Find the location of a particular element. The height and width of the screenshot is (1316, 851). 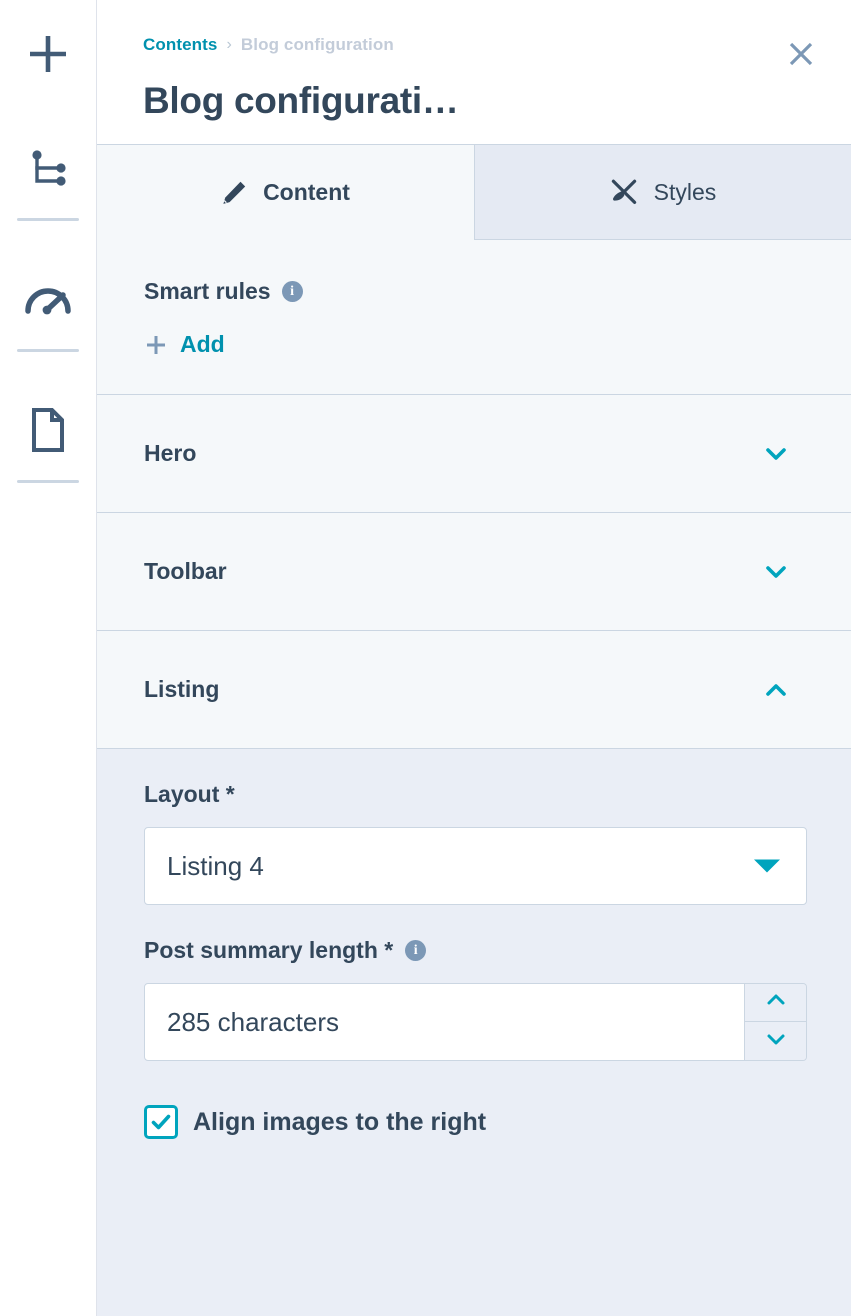

layout-label: Layout * is located at coordinates (189, 794).